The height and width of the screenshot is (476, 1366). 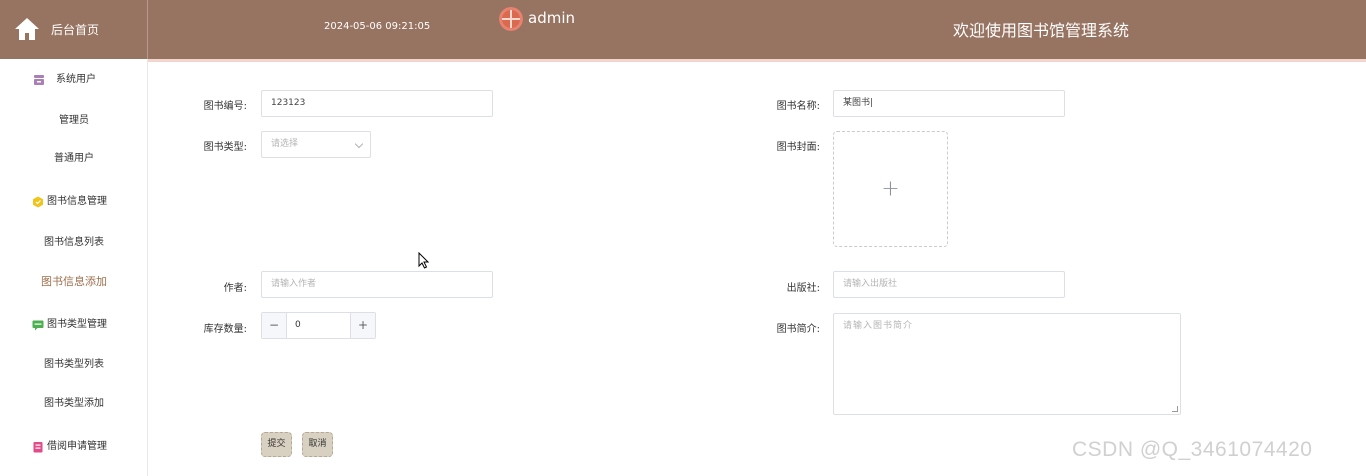 I want to click on sidebar-group-label: 图书信息管理, so click(x=77, y=201).